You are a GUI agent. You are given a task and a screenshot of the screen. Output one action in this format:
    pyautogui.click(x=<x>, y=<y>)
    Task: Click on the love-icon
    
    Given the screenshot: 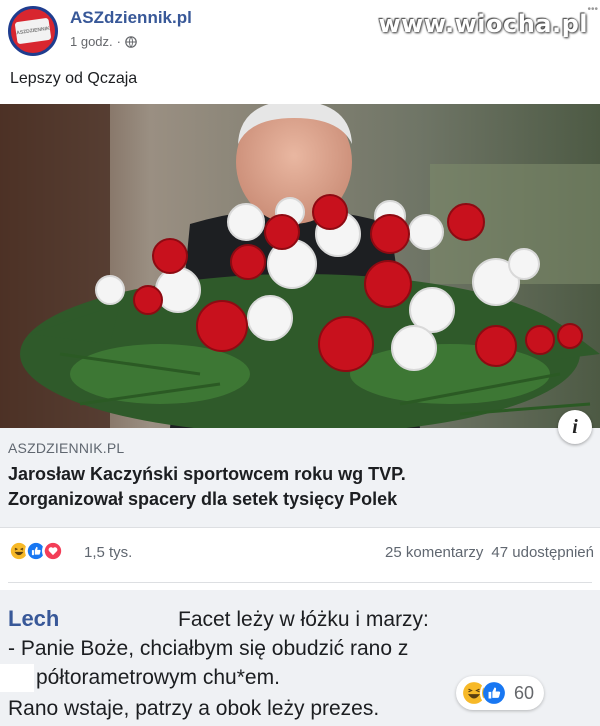 What is the action you would take?
    pyautogui.click(x=53, y=551)
    